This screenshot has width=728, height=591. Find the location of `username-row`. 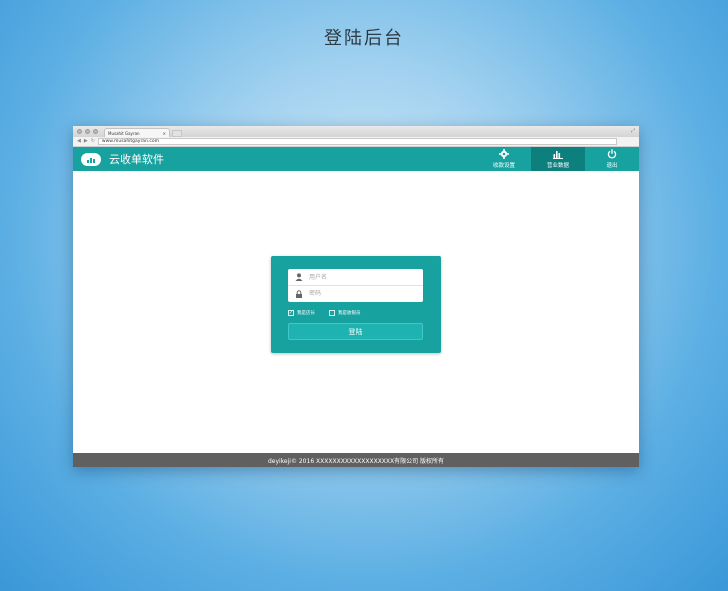

username-row is located at coordinates (355, 277).